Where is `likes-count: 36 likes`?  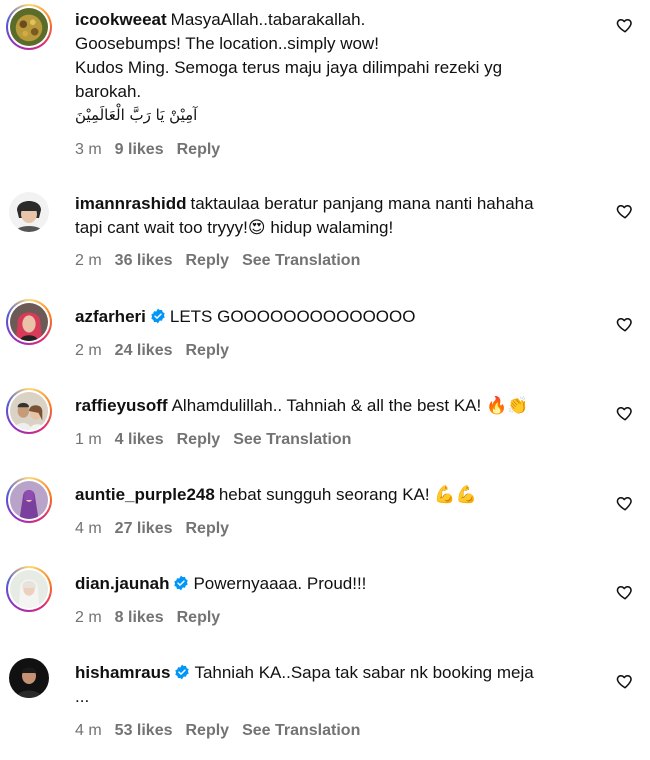
likes-count: 36 likes is located at coordinates (144, 260).